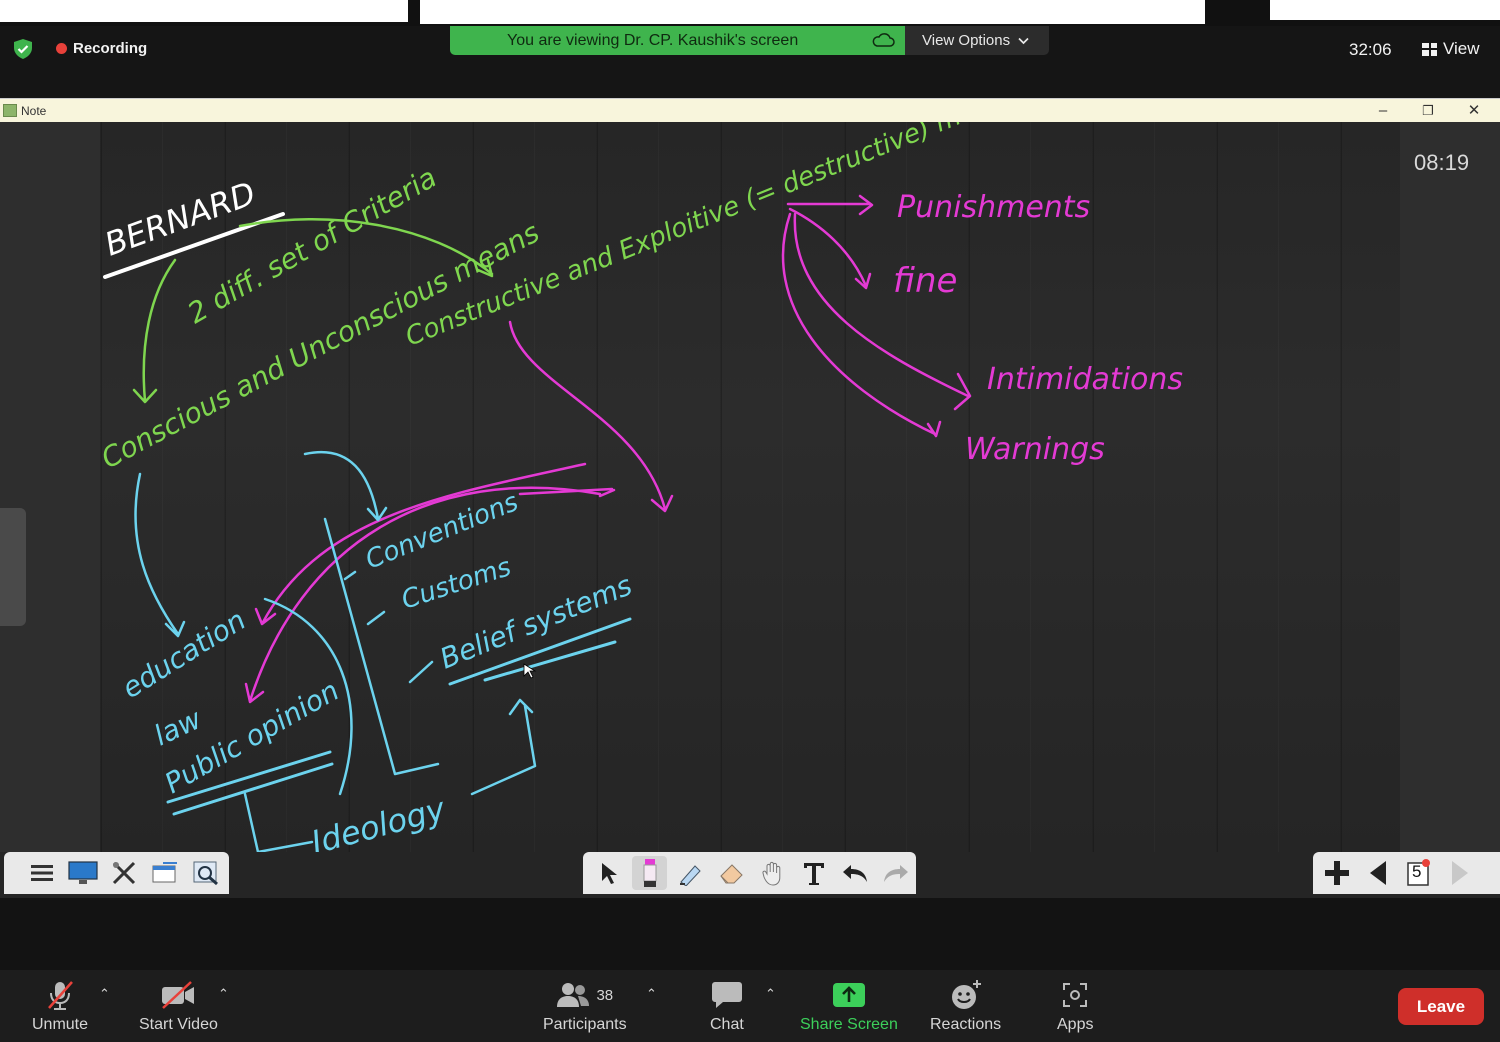 The height and width of the screenshot is (1042, 1500). What do you see at coordinates (205, 873) in the screenshot?
I see `image-search-icon` at bounding box center [205, 873].